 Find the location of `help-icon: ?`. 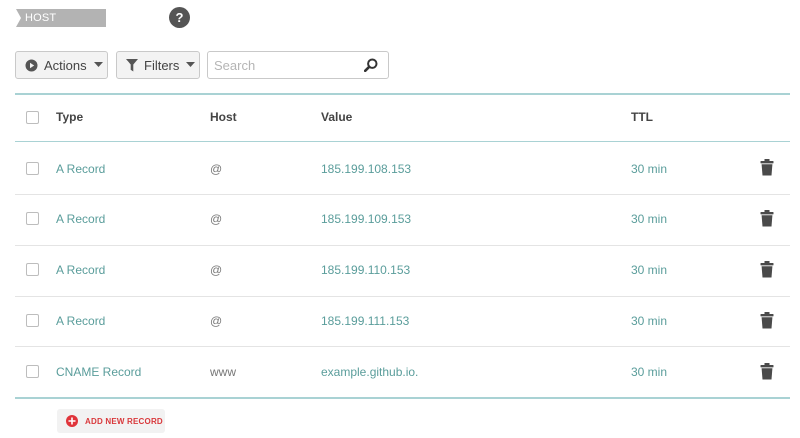

help-icon: ? is located at coordinates (179, 17).